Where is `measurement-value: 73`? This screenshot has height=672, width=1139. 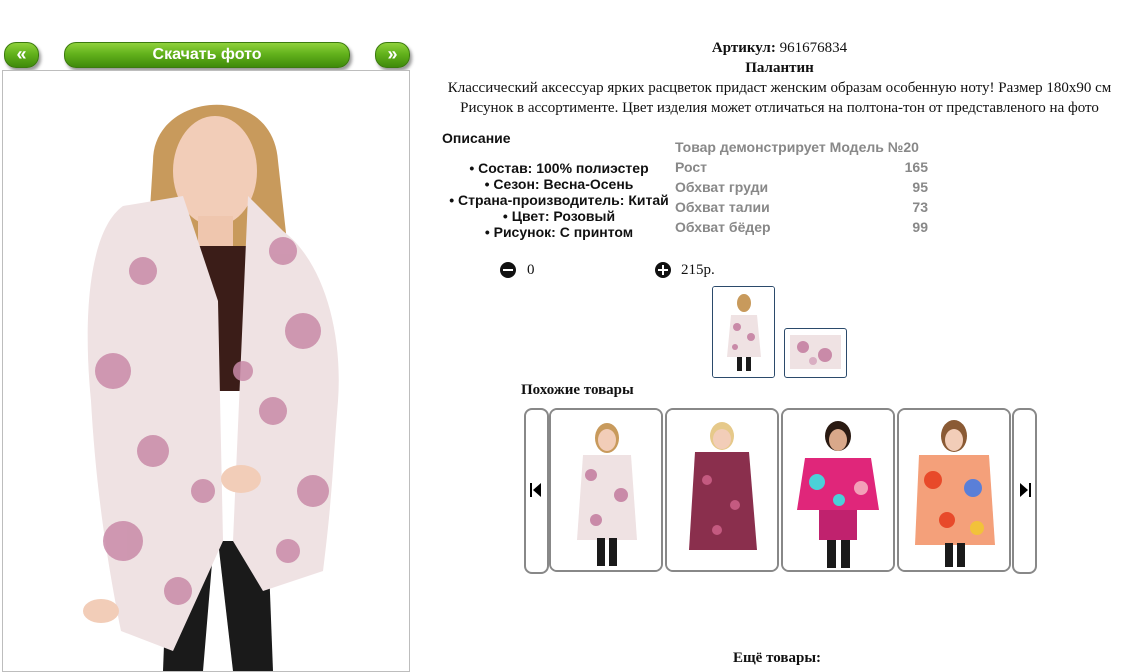 measurement-value: 73 is located at coordinates (920, 207).